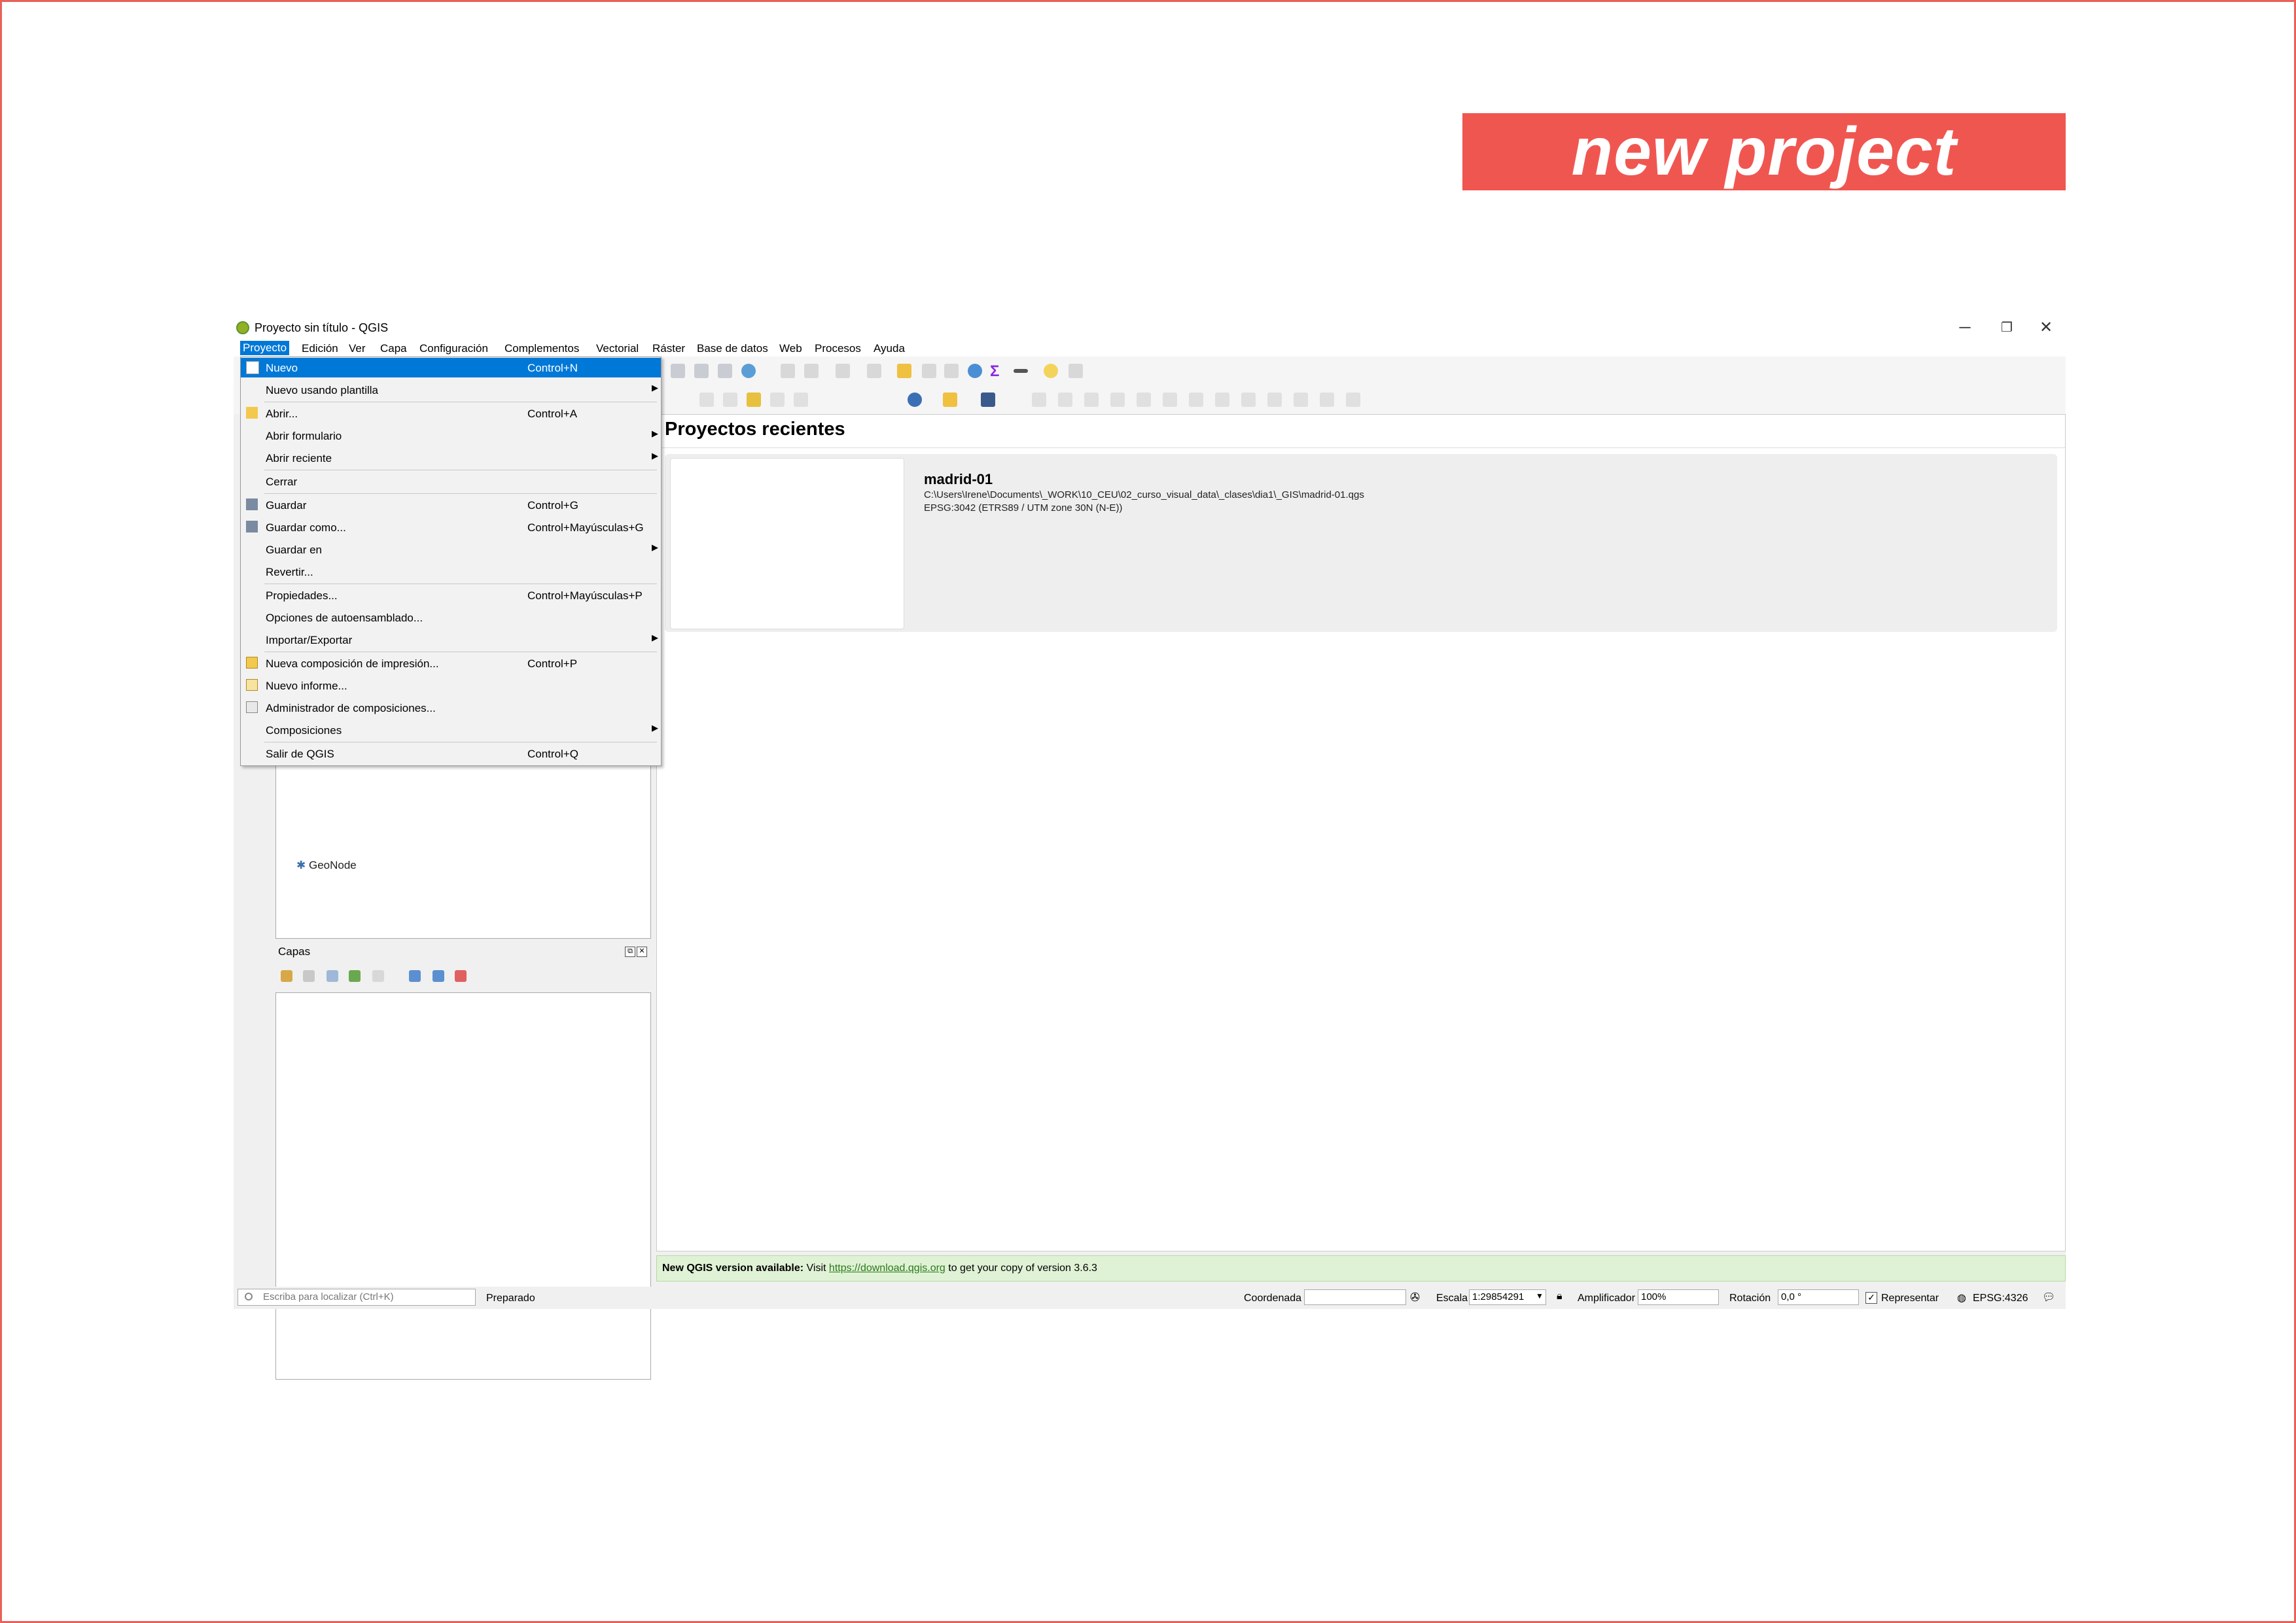  Describe the element at coordinates (454, 348) in the screenshot. I see `menu-configuracion: Configuración` at that location.